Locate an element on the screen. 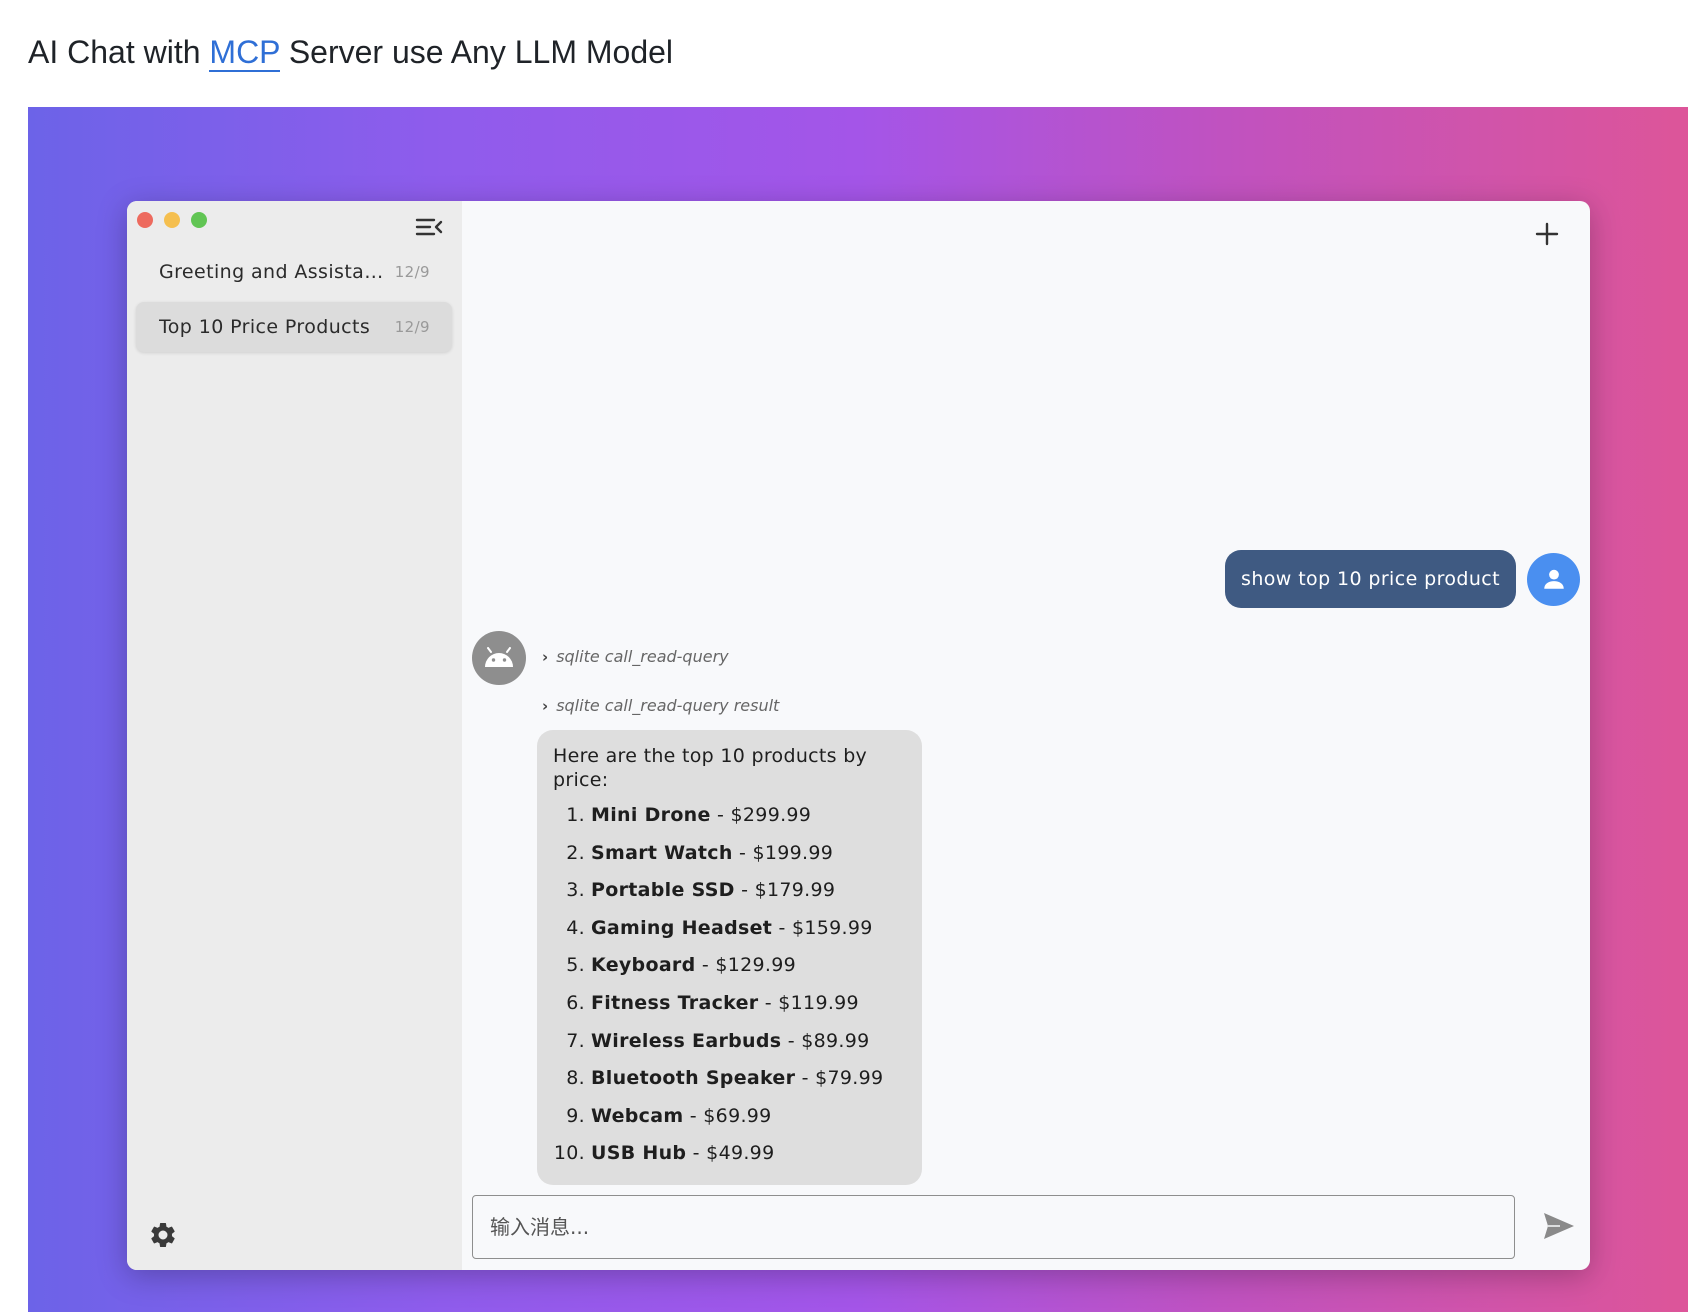 The image size is (1704, 1312). product-price: - $89.99 is located at coordinates (825, 1040).